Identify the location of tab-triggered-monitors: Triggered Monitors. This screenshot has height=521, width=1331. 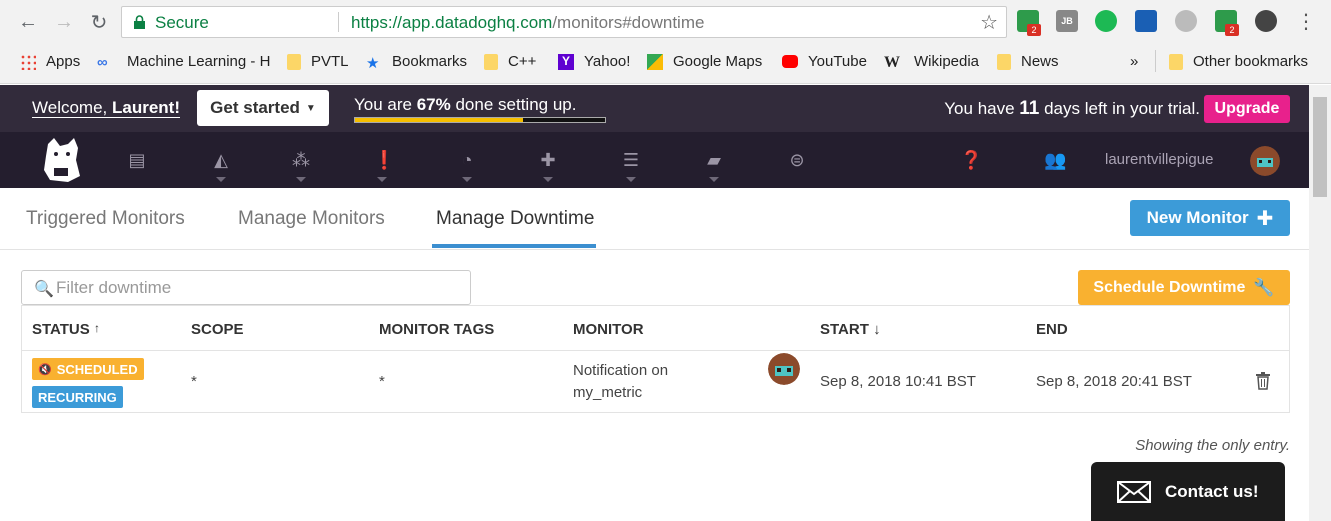
(105, 219).